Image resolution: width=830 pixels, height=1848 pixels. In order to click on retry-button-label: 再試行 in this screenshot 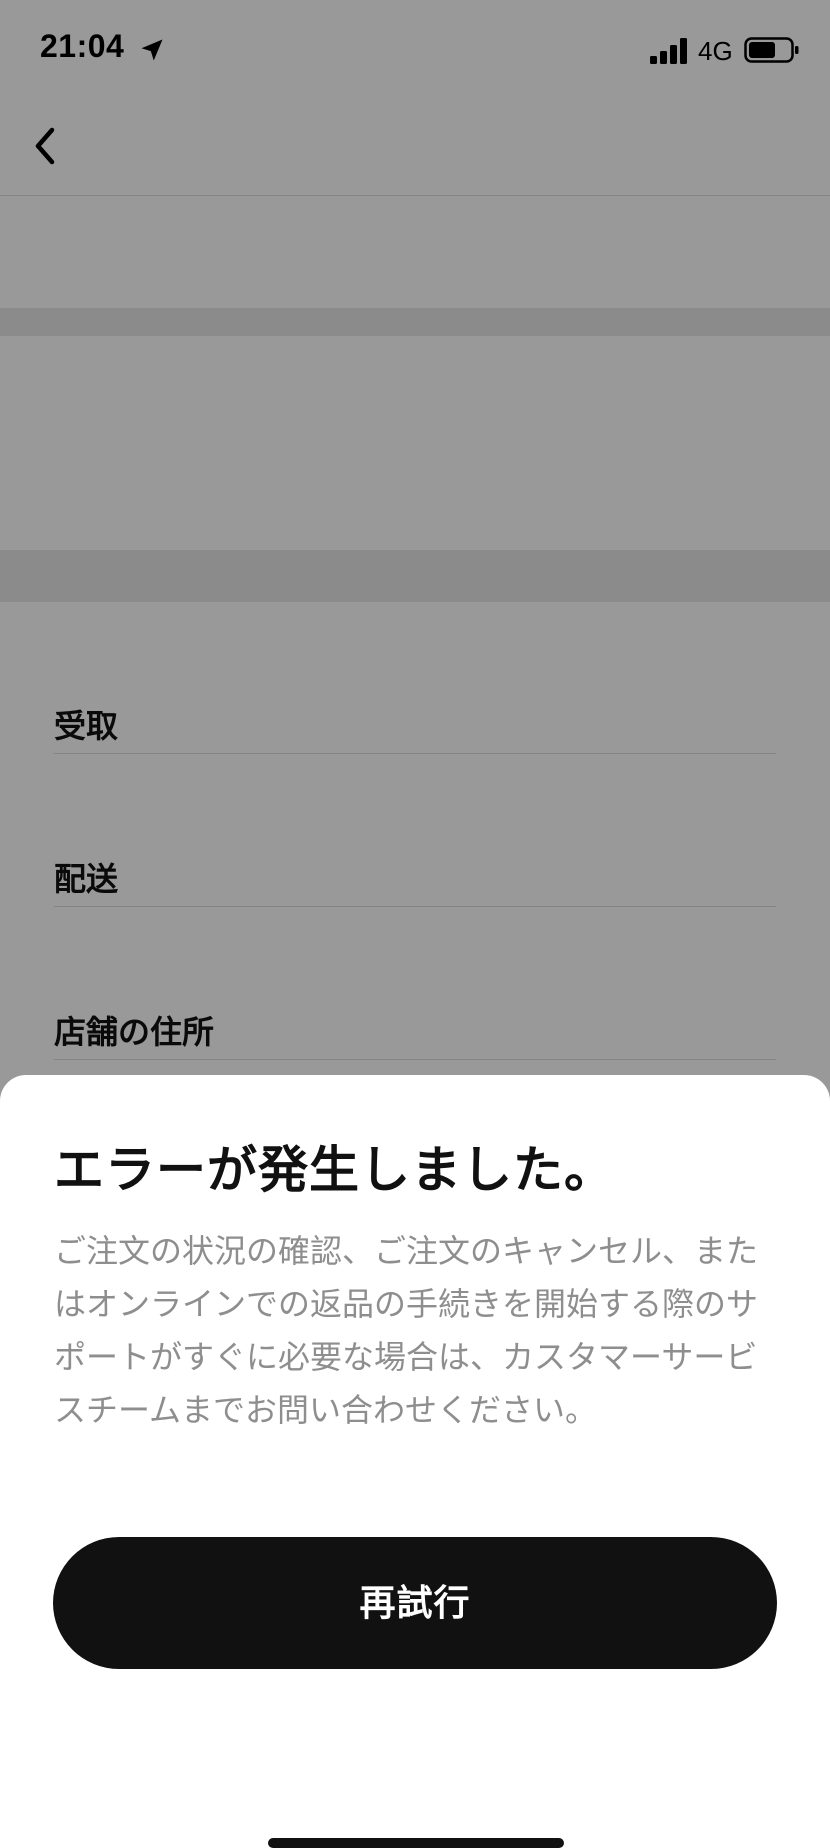, I will do `click(415, 1602)`.